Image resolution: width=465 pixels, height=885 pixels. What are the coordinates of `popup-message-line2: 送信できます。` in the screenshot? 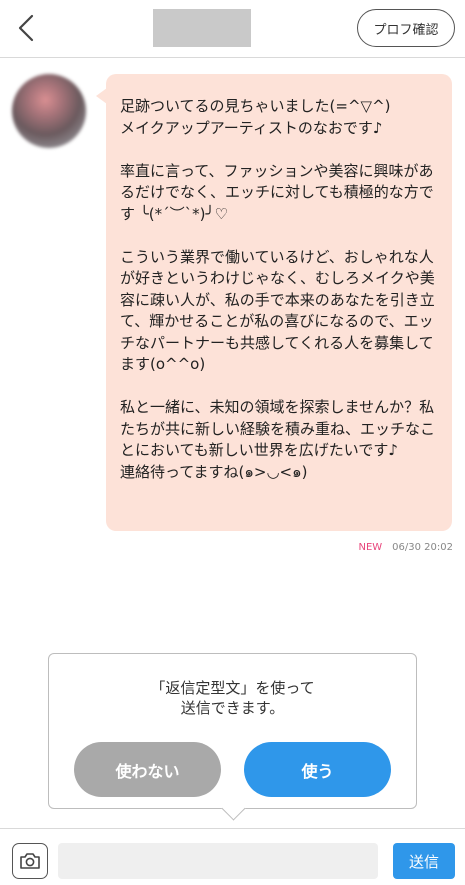 It's located at (232, 708).